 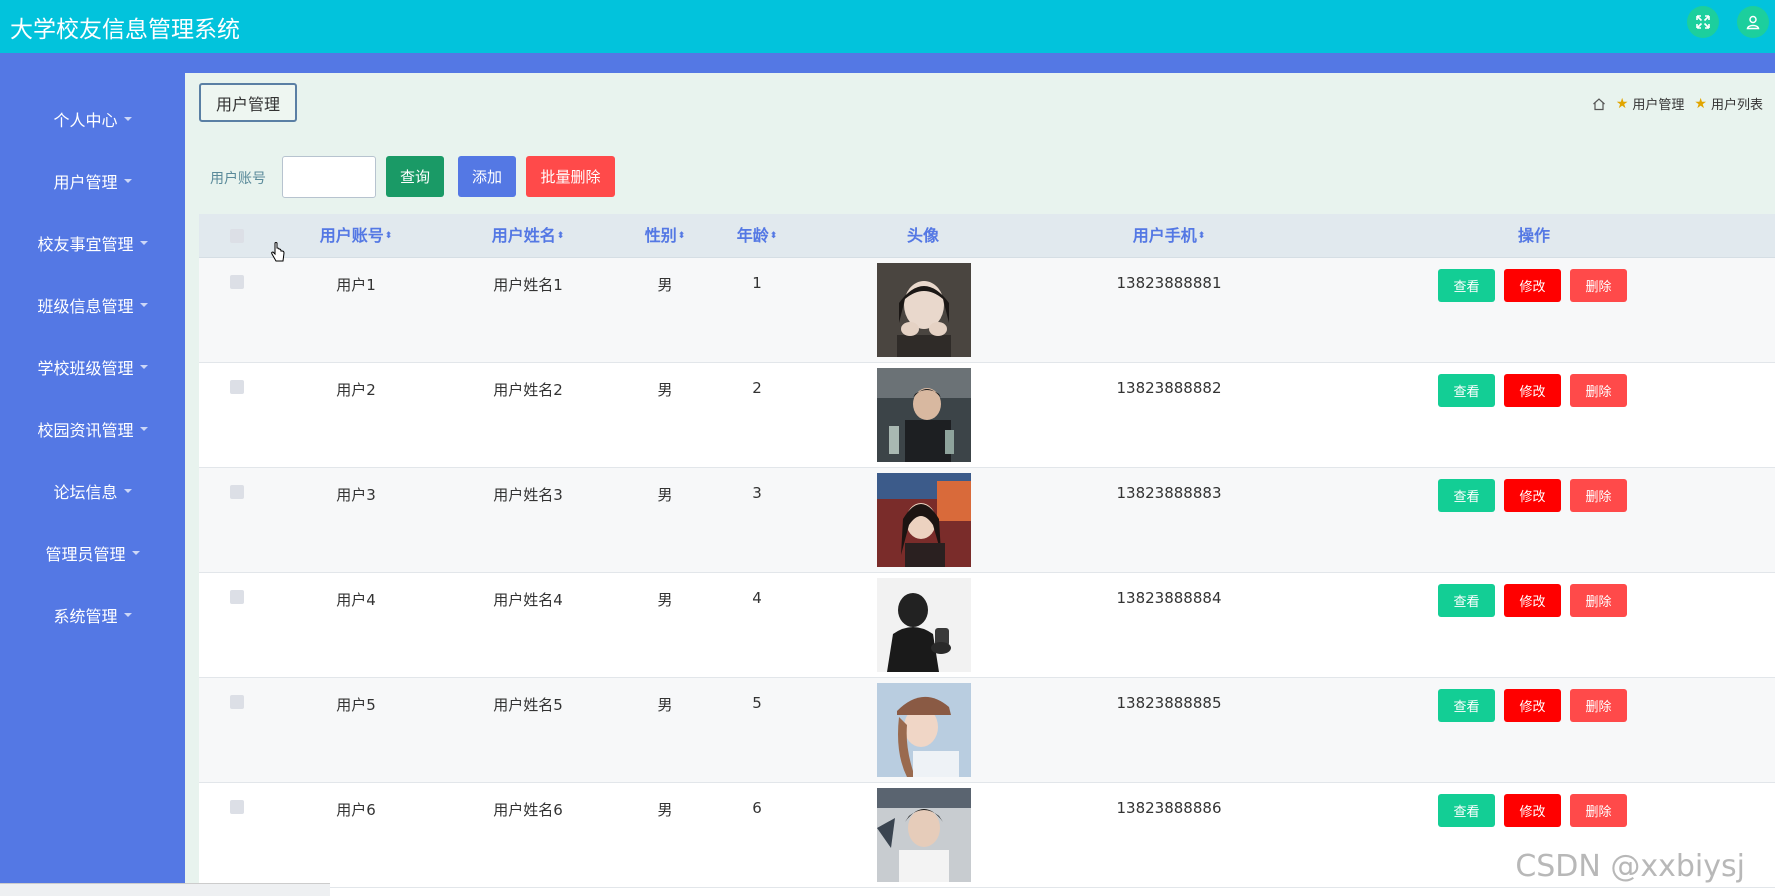 I want to click on header-gender: 性别⬍, so click(x=665, y=235).